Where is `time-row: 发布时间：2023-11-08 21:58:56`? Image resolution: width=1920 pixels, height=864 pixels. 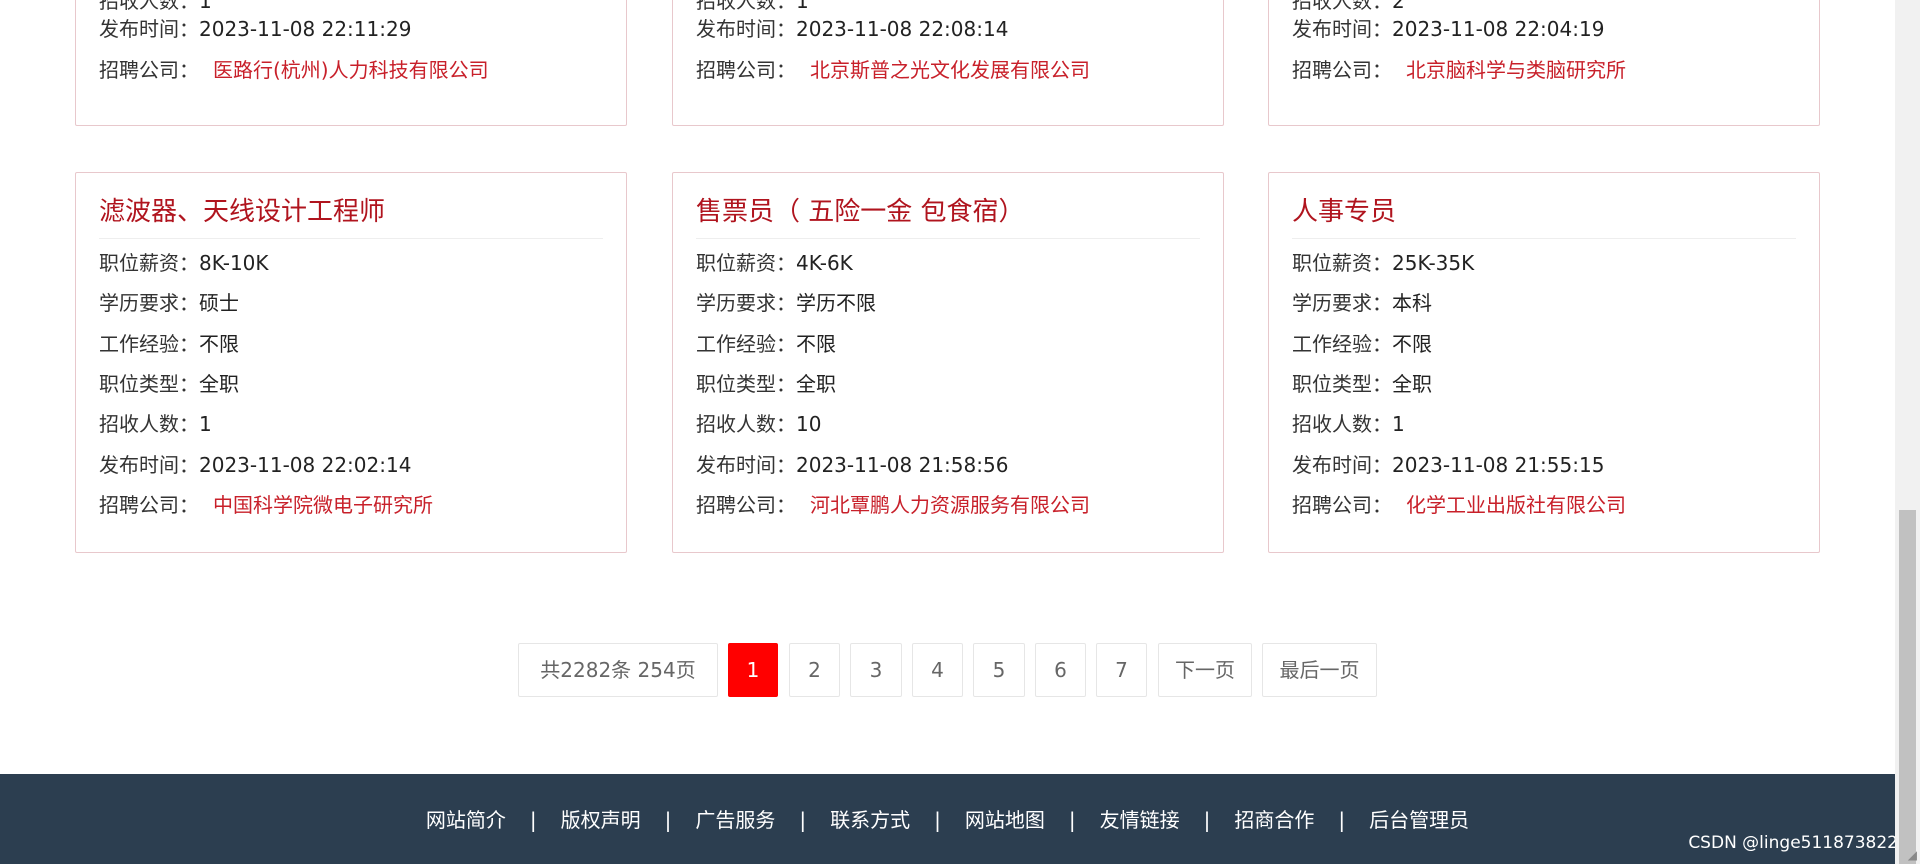
time-row: 发布时间：2023-11-08 21:58:56 is located at coordinates (852, 465).